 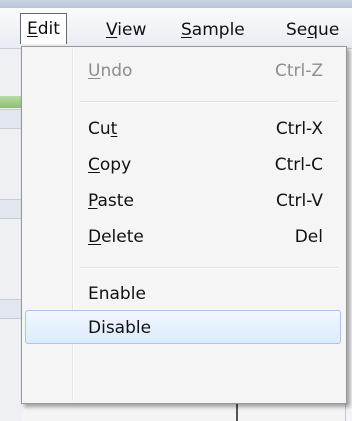 I want to click on menu-bar: Edit View Sample Seque, so click(x=176, y=28).